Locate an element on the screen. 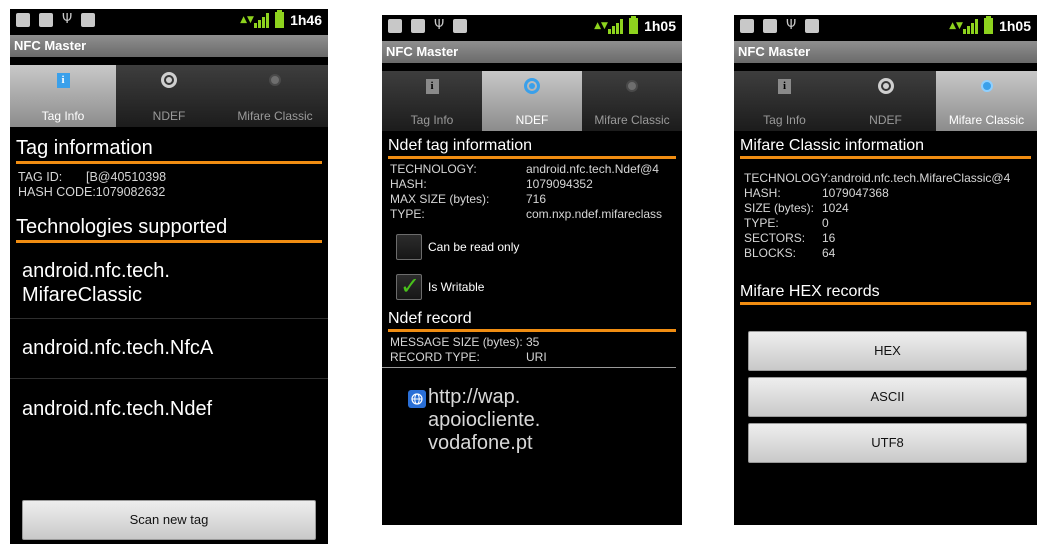  notification-icon is located at coordinates (395, 26).